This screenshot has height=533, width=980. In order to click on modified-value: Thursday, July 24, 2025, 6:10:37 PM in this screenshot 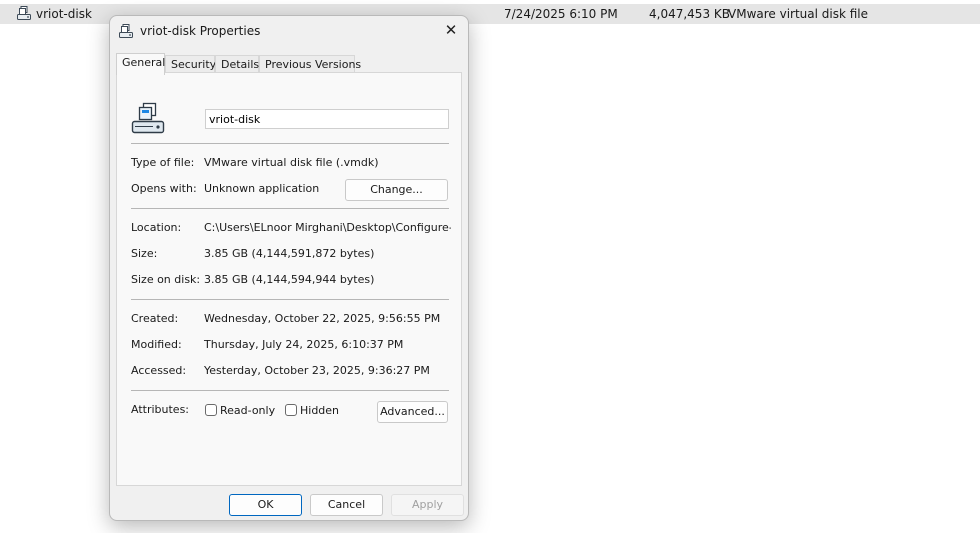, I will do `click(304, 344)`.